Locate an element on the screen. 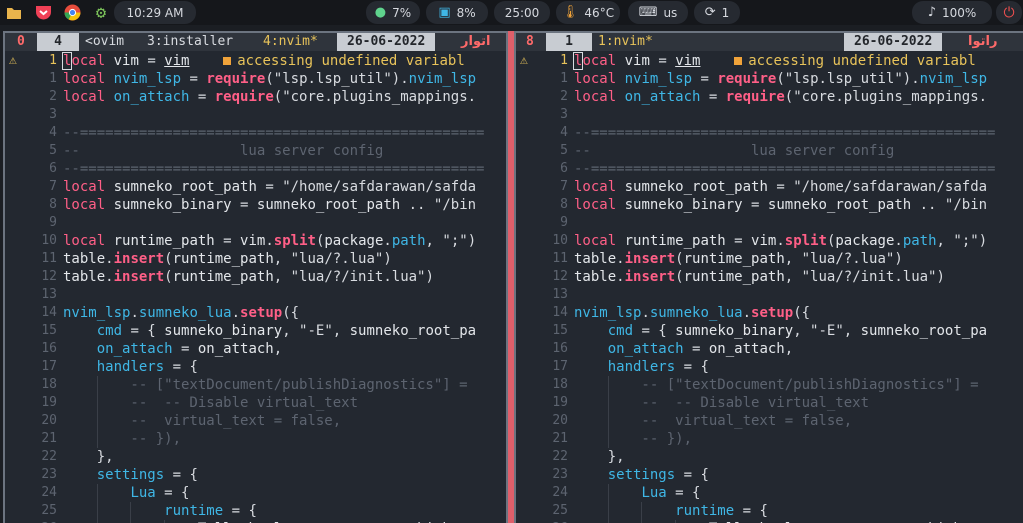 The width and height of the screenshot is (1023, 523). tab-installer: 3:installer is located at coordinates (190, 42).